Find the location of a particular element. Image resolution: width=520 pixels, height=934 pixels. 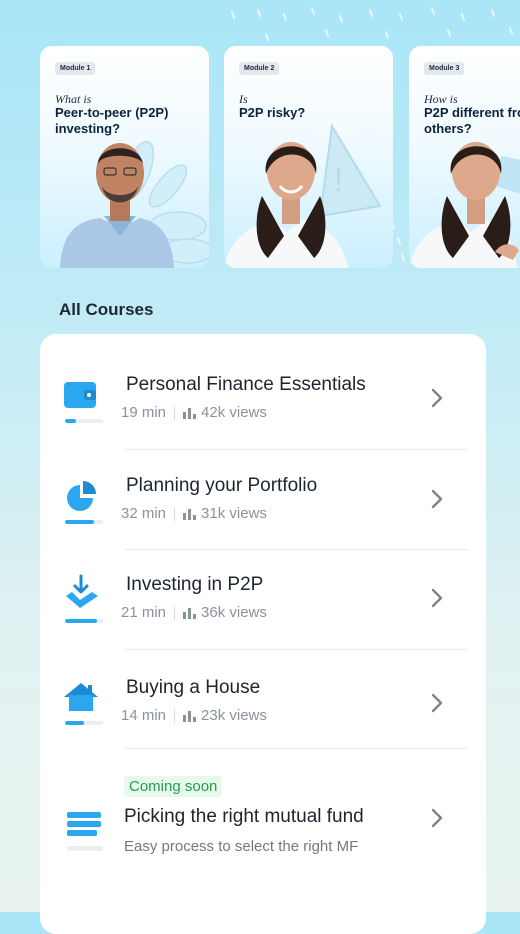

document-list-icon is located at coordinates (85, 831).